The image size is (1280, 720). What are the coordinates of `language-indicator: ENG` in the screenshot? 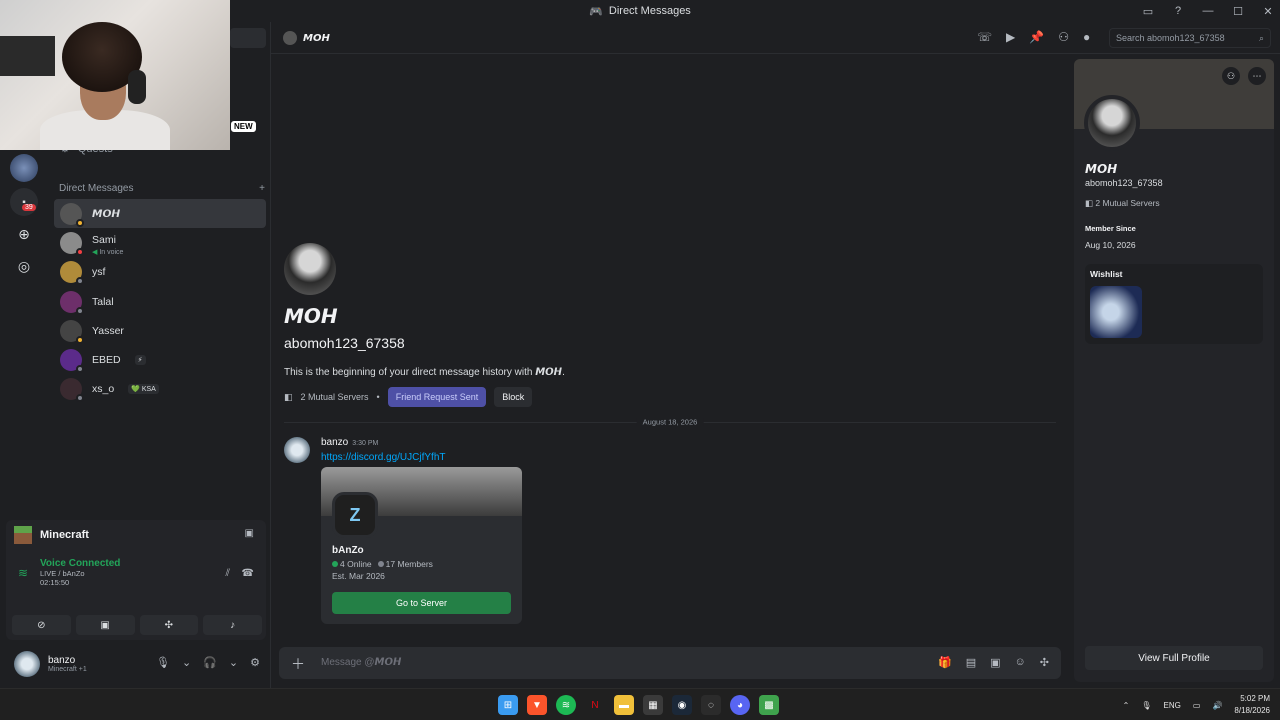 It's located at (1172, 705).